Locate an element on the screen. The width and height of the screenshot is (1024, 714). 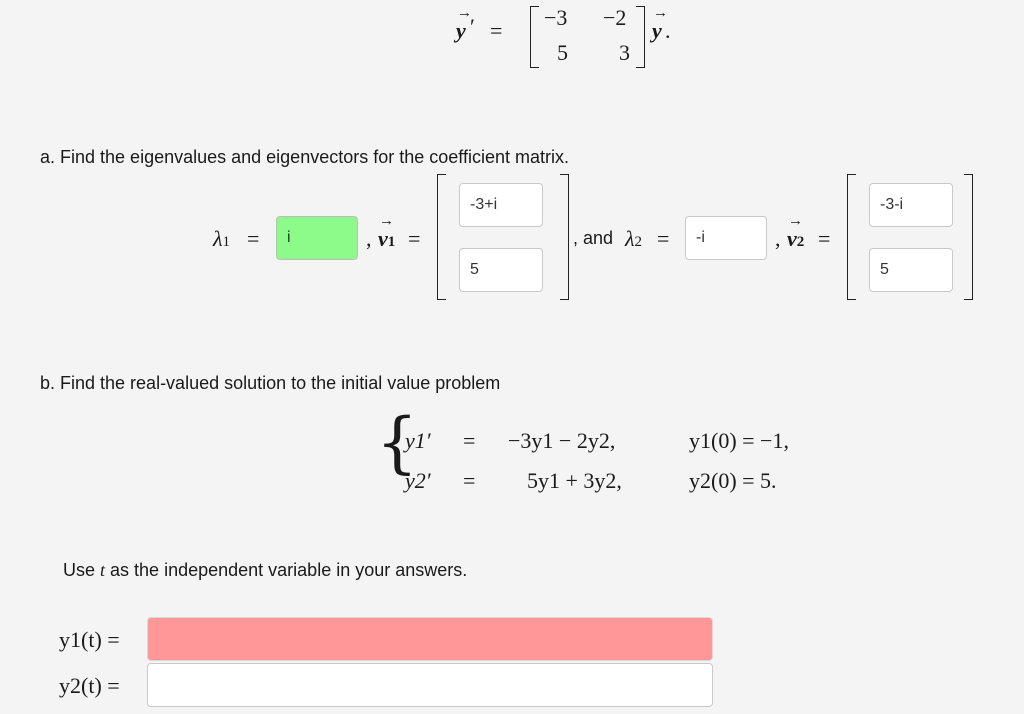
v1-right-bracket is located at coordinates (564, 237).